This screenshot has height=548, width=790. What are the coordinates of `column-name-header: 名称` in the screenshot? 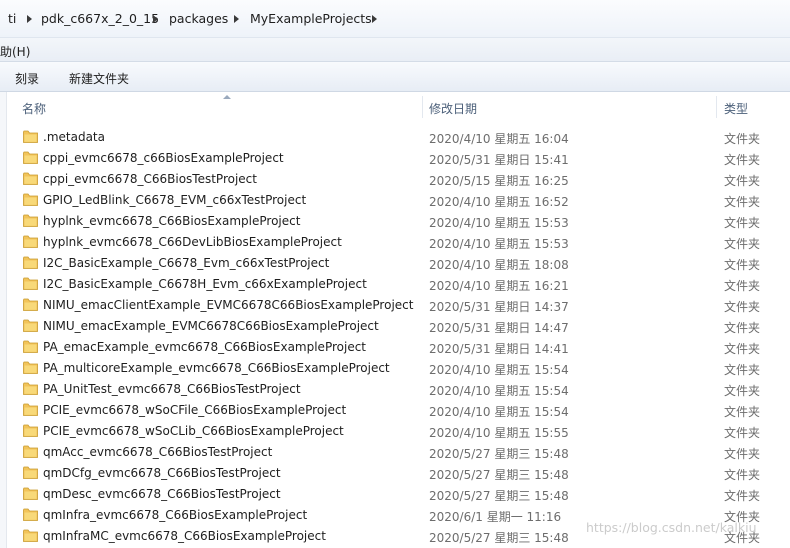 It's located at (34, 108).